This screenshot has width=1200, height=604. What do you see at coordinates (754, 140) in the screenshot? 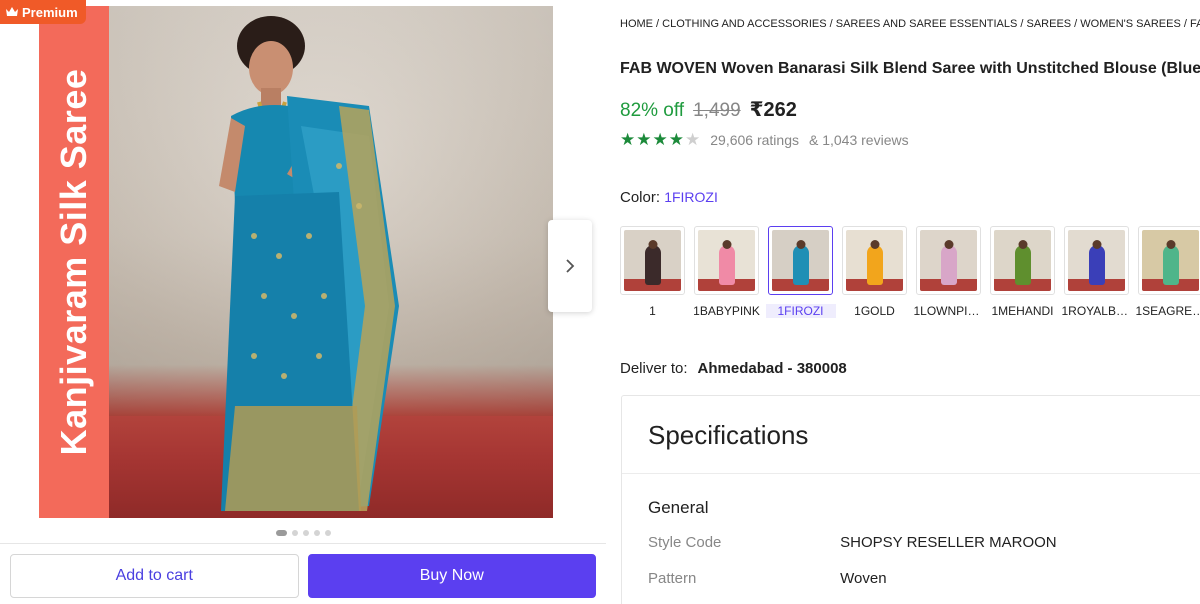
I see `ratings-count: 29,606 ratings` at bounding box center [754, 140].